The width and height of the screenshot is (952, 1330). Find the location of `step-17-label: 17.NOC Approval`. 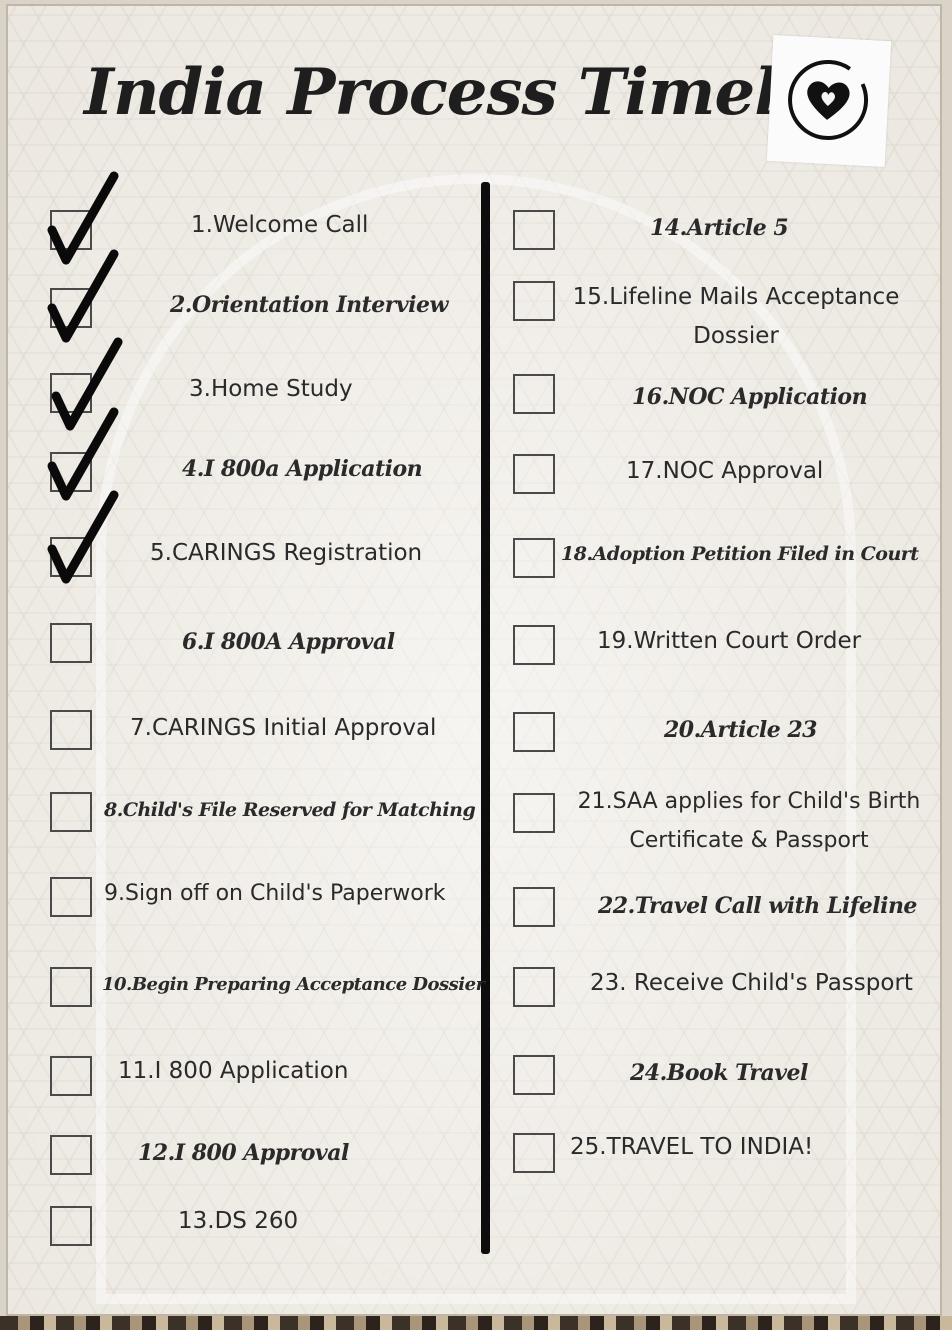

step-17-label: 17.NOC Approval is located at coordinates (725, 471).